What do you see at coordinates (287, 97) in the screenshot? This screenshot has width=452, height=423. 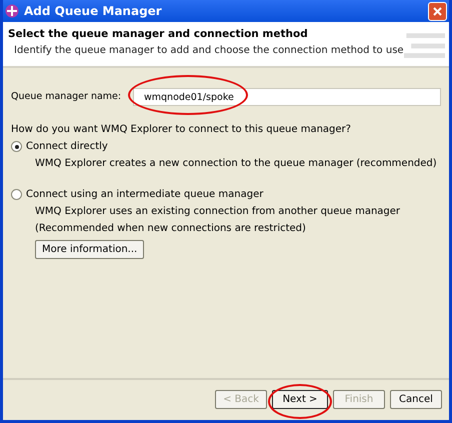 I see `queue-manager-field: wmqnode01/spoke` at bounding box center [287, 97].